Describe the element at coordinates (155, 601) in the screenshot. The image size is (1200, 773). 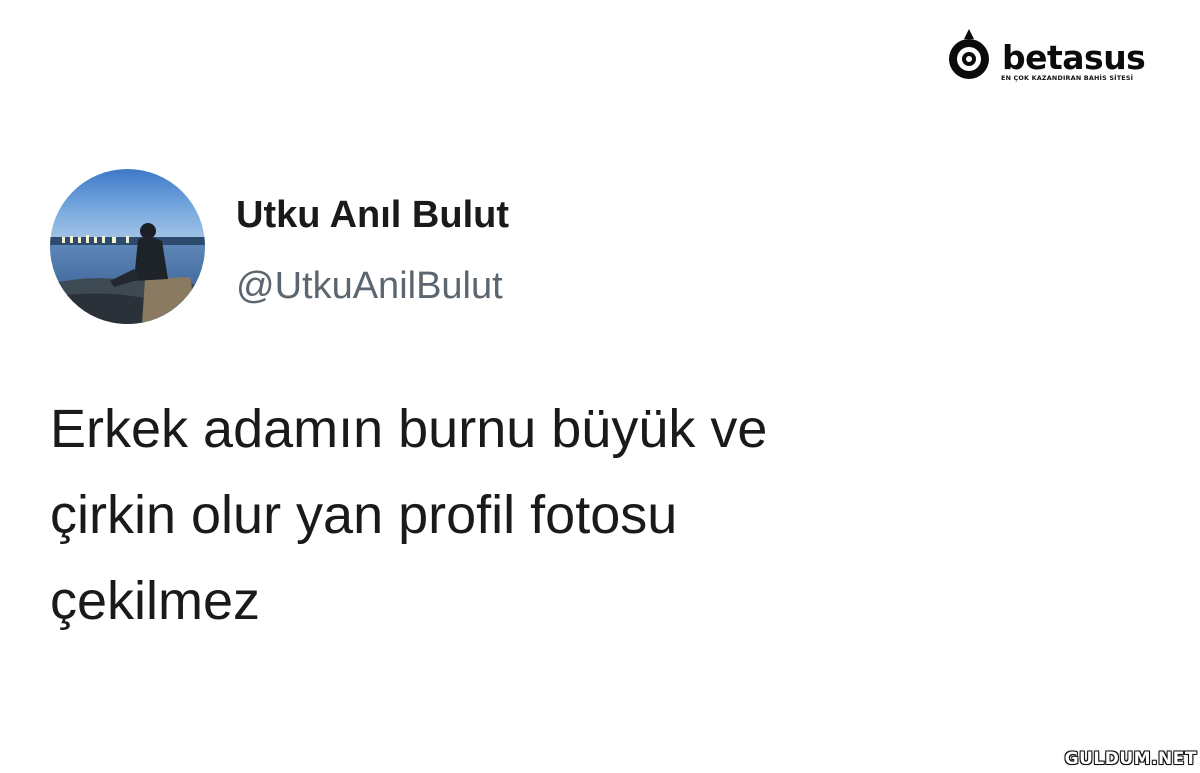
I see `tweet-text-line: çekilmez` at that location.